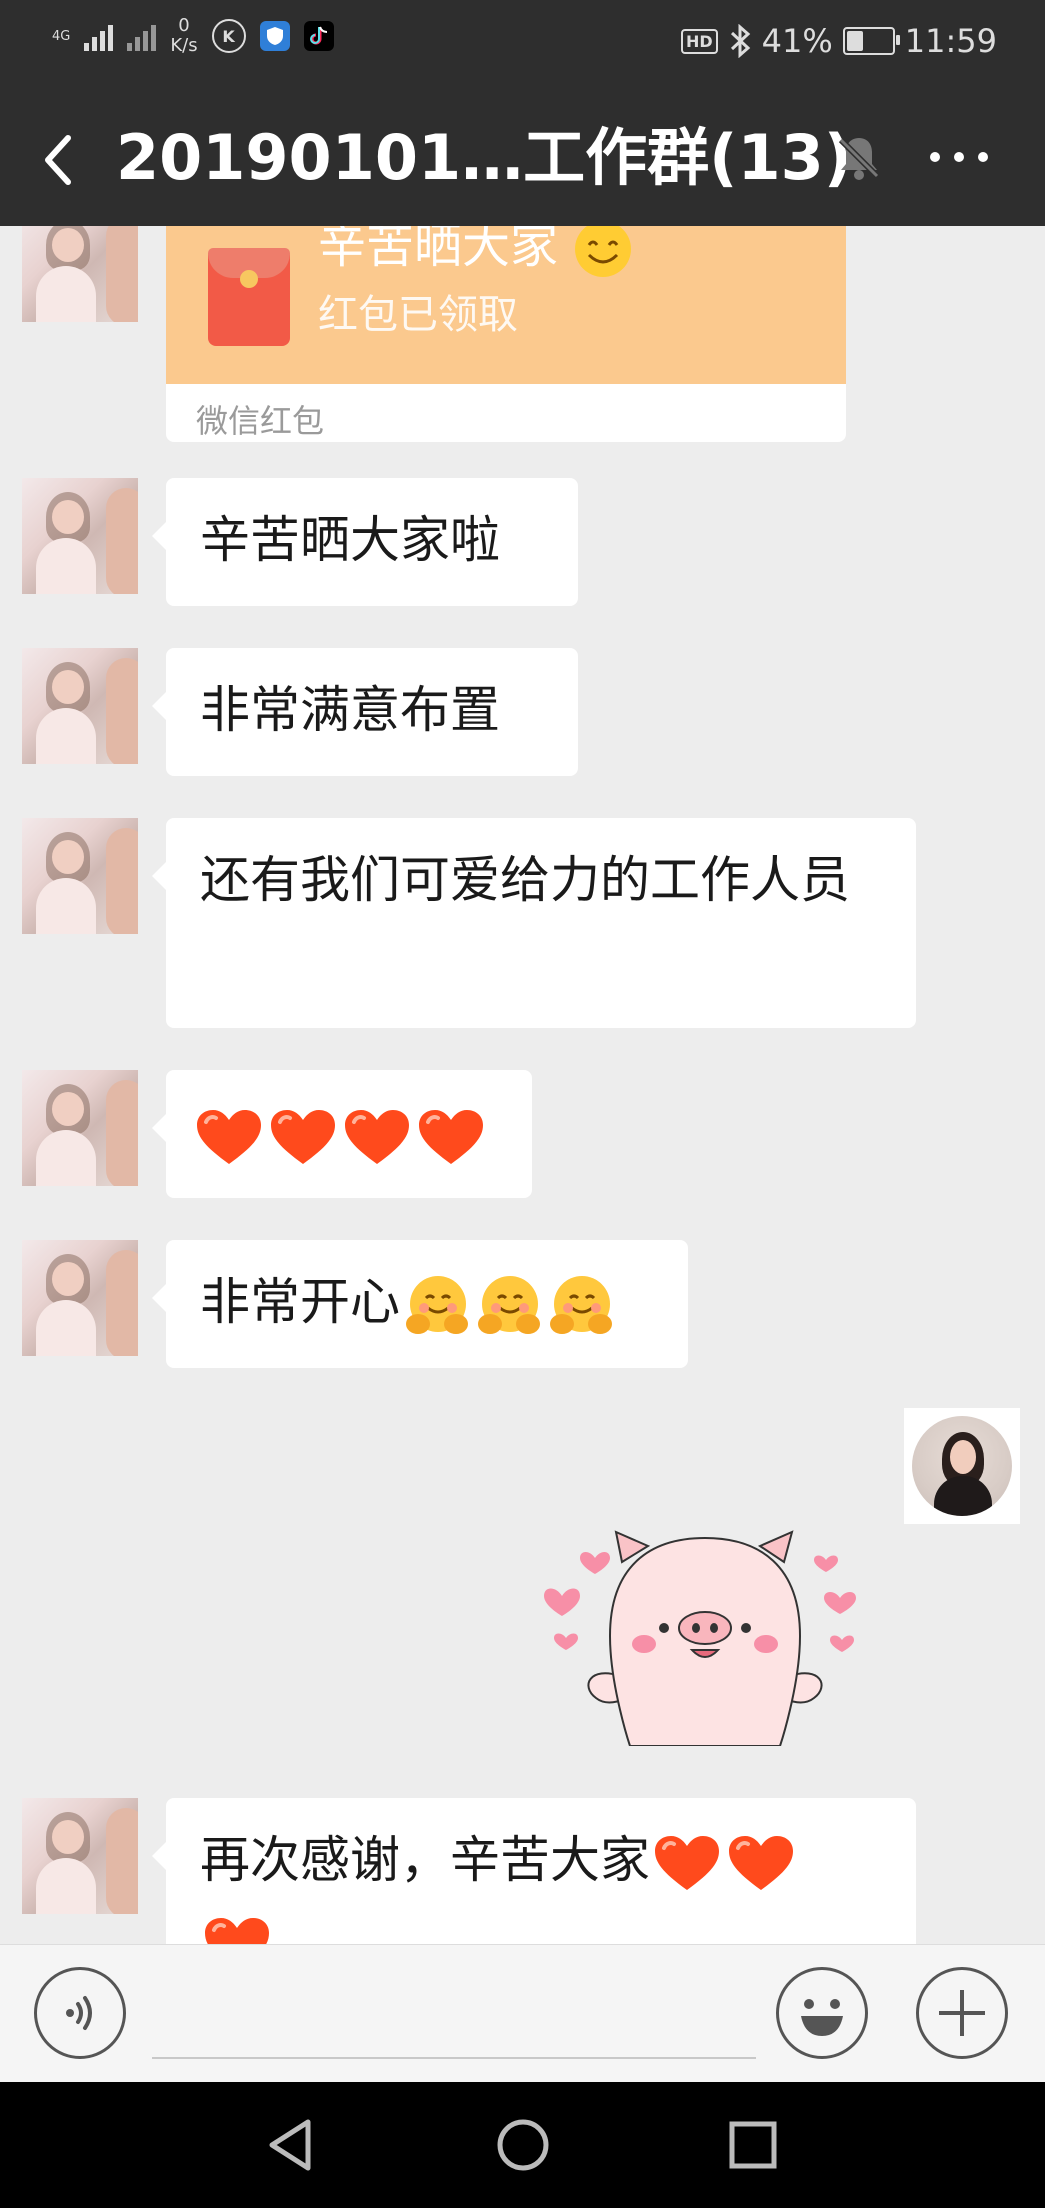 The image size is (1045, 2208). What do you see at coordinates (950, 41) in the screenshot?
I see `clock: 11:59` at bounding box center [950, 41].